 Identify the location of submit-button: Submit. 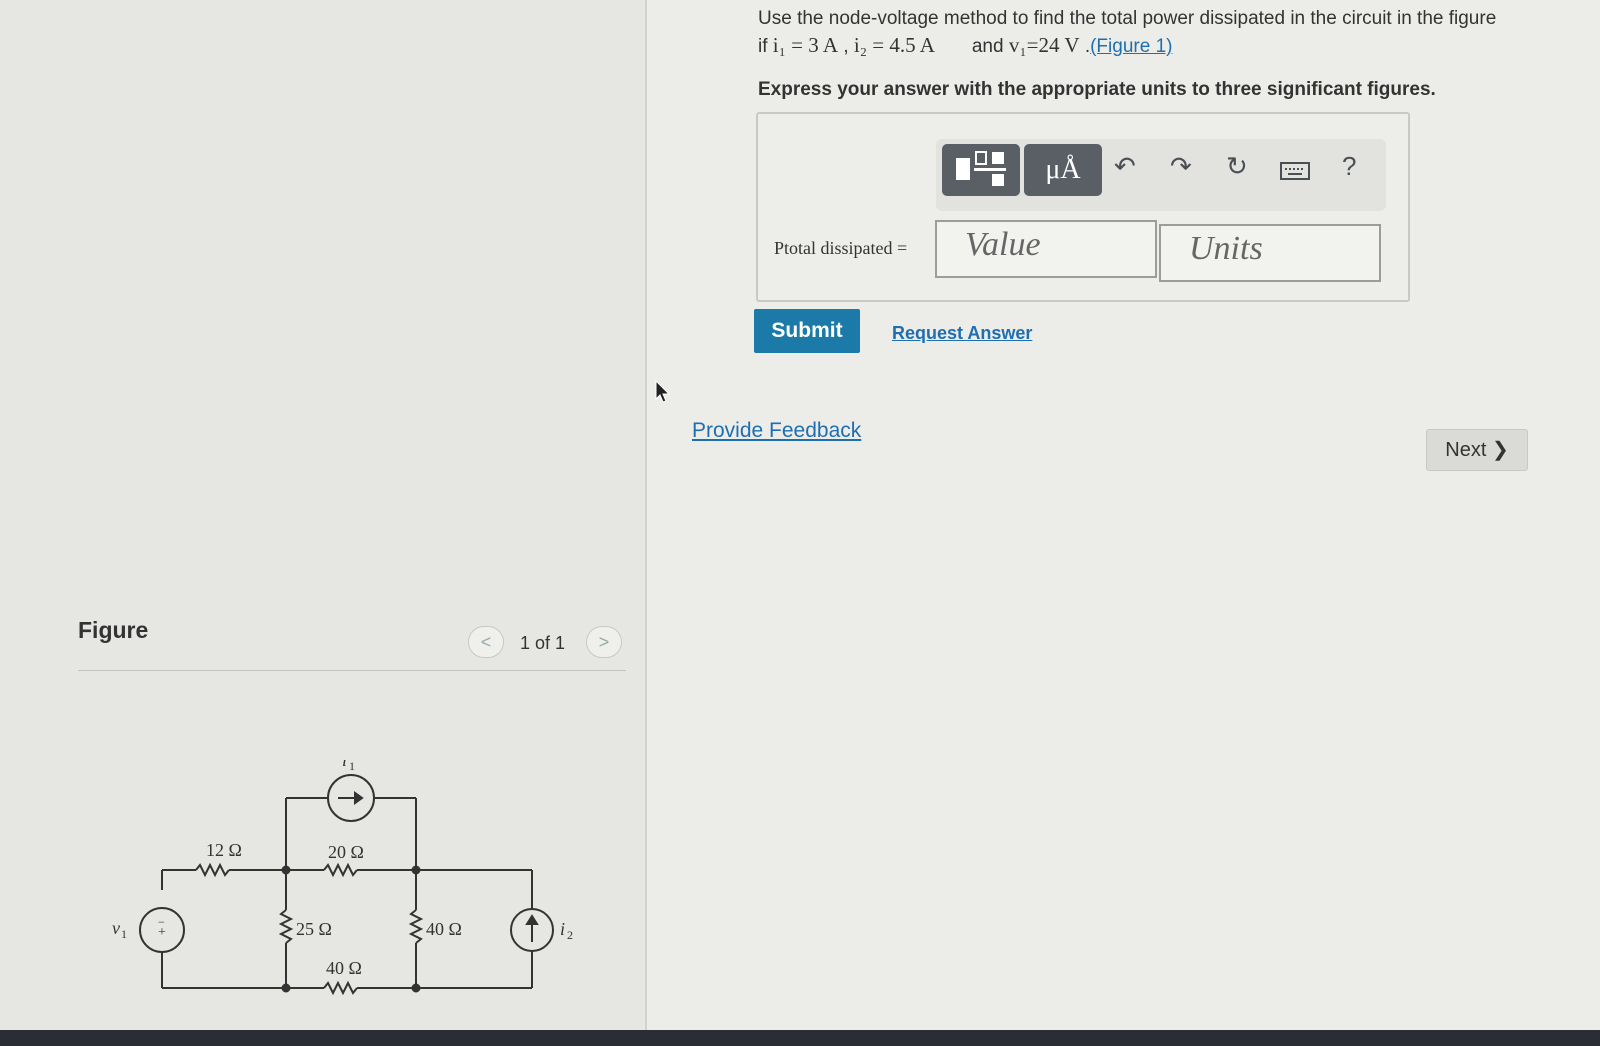
(807, 331).